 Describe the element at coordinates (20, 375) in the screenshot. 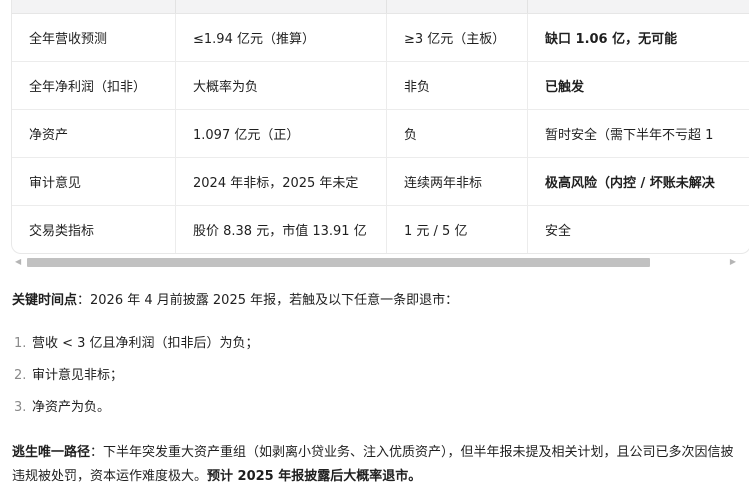

I see `list-number: 2.` at that location.